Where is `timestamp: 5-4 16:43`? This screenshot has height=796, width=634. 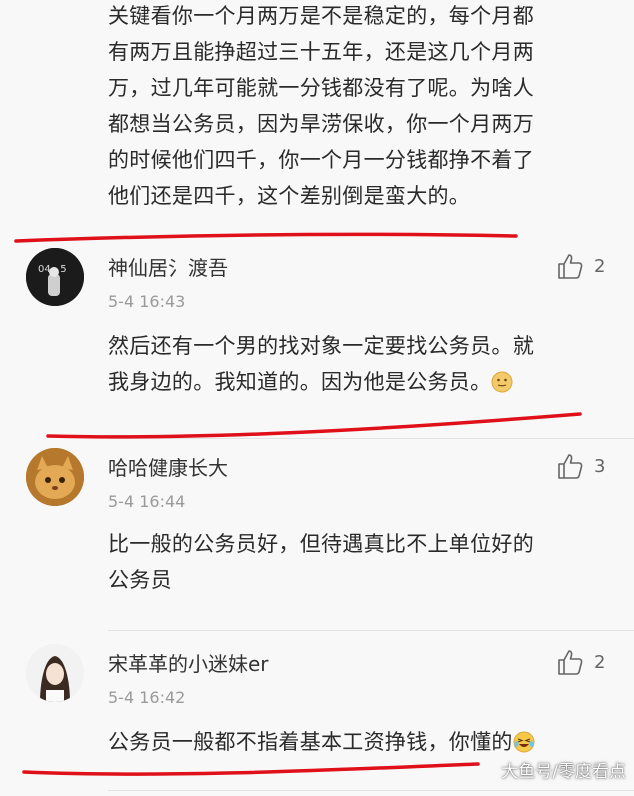 timestamp: 5-4 16:43 is located at coordinates (147, 301).